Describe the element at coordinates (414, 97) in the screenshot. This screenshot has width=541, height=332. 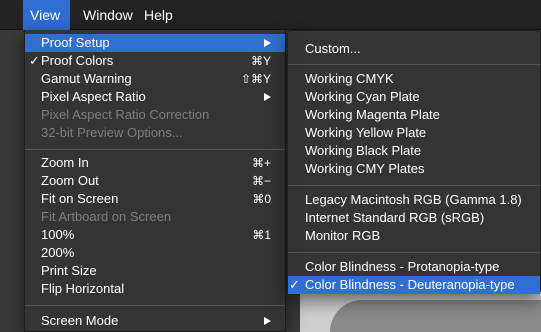
I see `submenu-item-working-cyan-plate: Working Cyan Plate` at that location.